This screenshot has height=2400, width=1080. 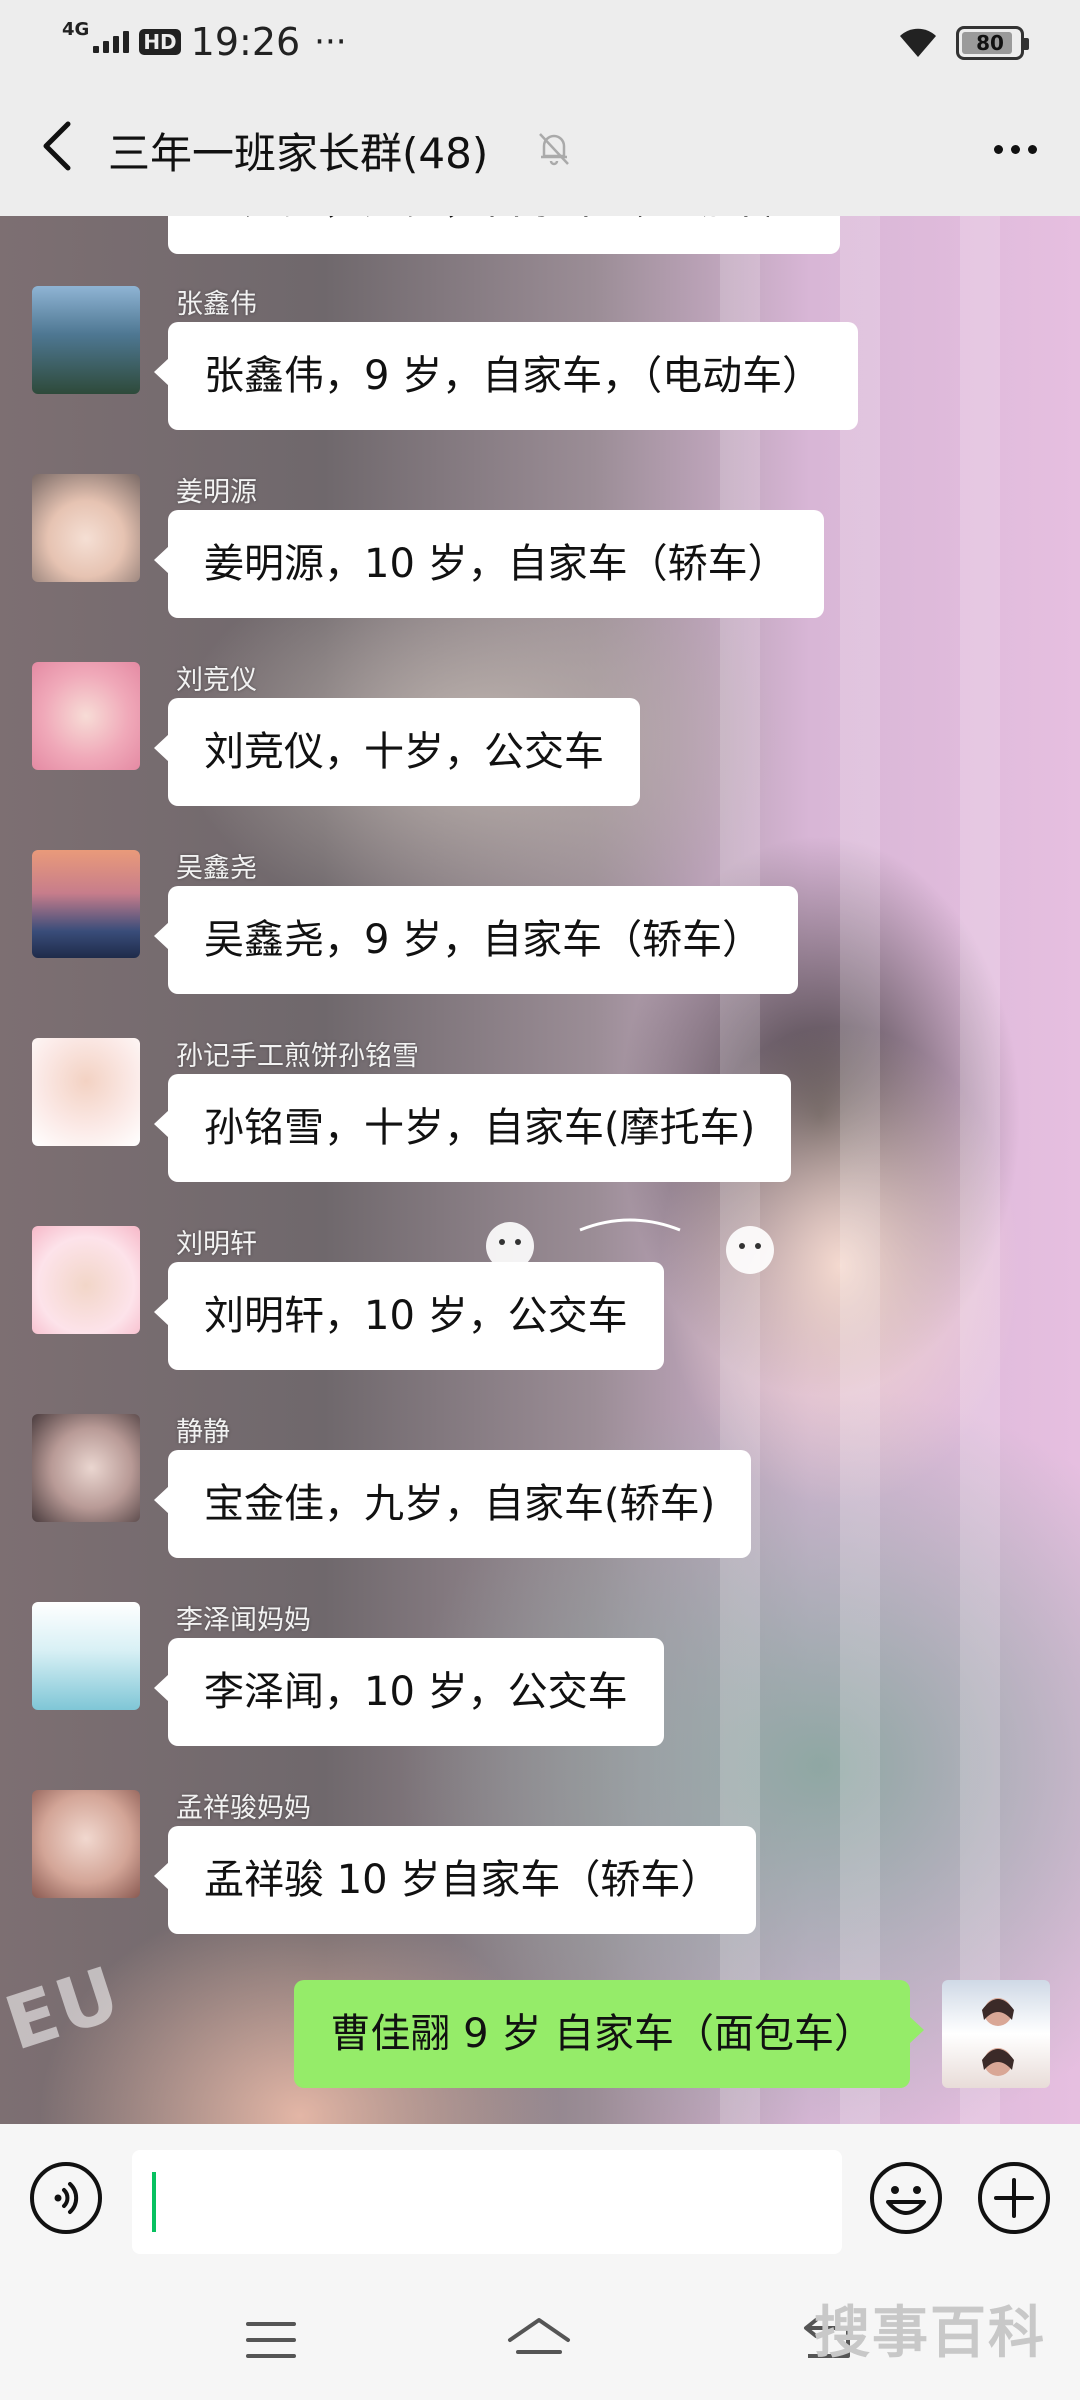 What do you see at coordinates (476, 940) in the screenshot?
I see `message-bubble: 吴鑫尧，9 岁，自家车（轿车）` at bounding box center [476, 940].